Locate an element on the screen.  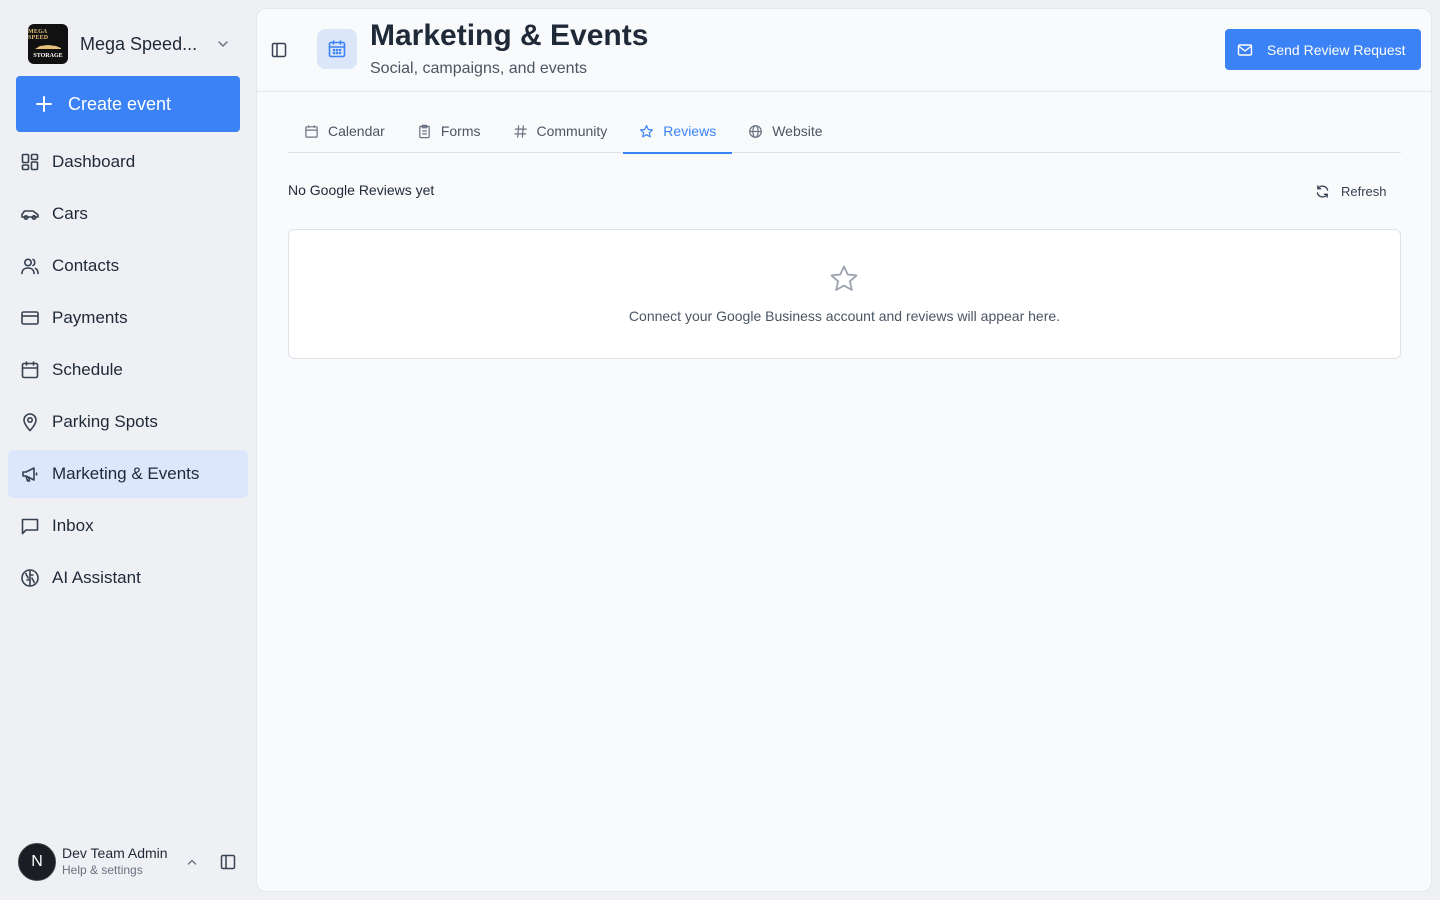
hash-icon is located at coordinates (520, 131).